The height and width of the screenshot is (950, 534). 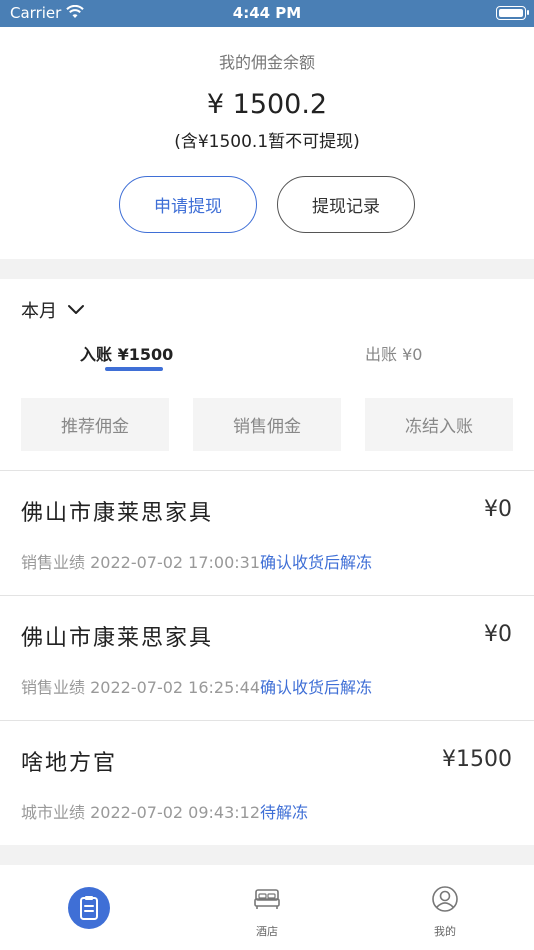 I want to click on battery-icon, so click(x=512, y=13).